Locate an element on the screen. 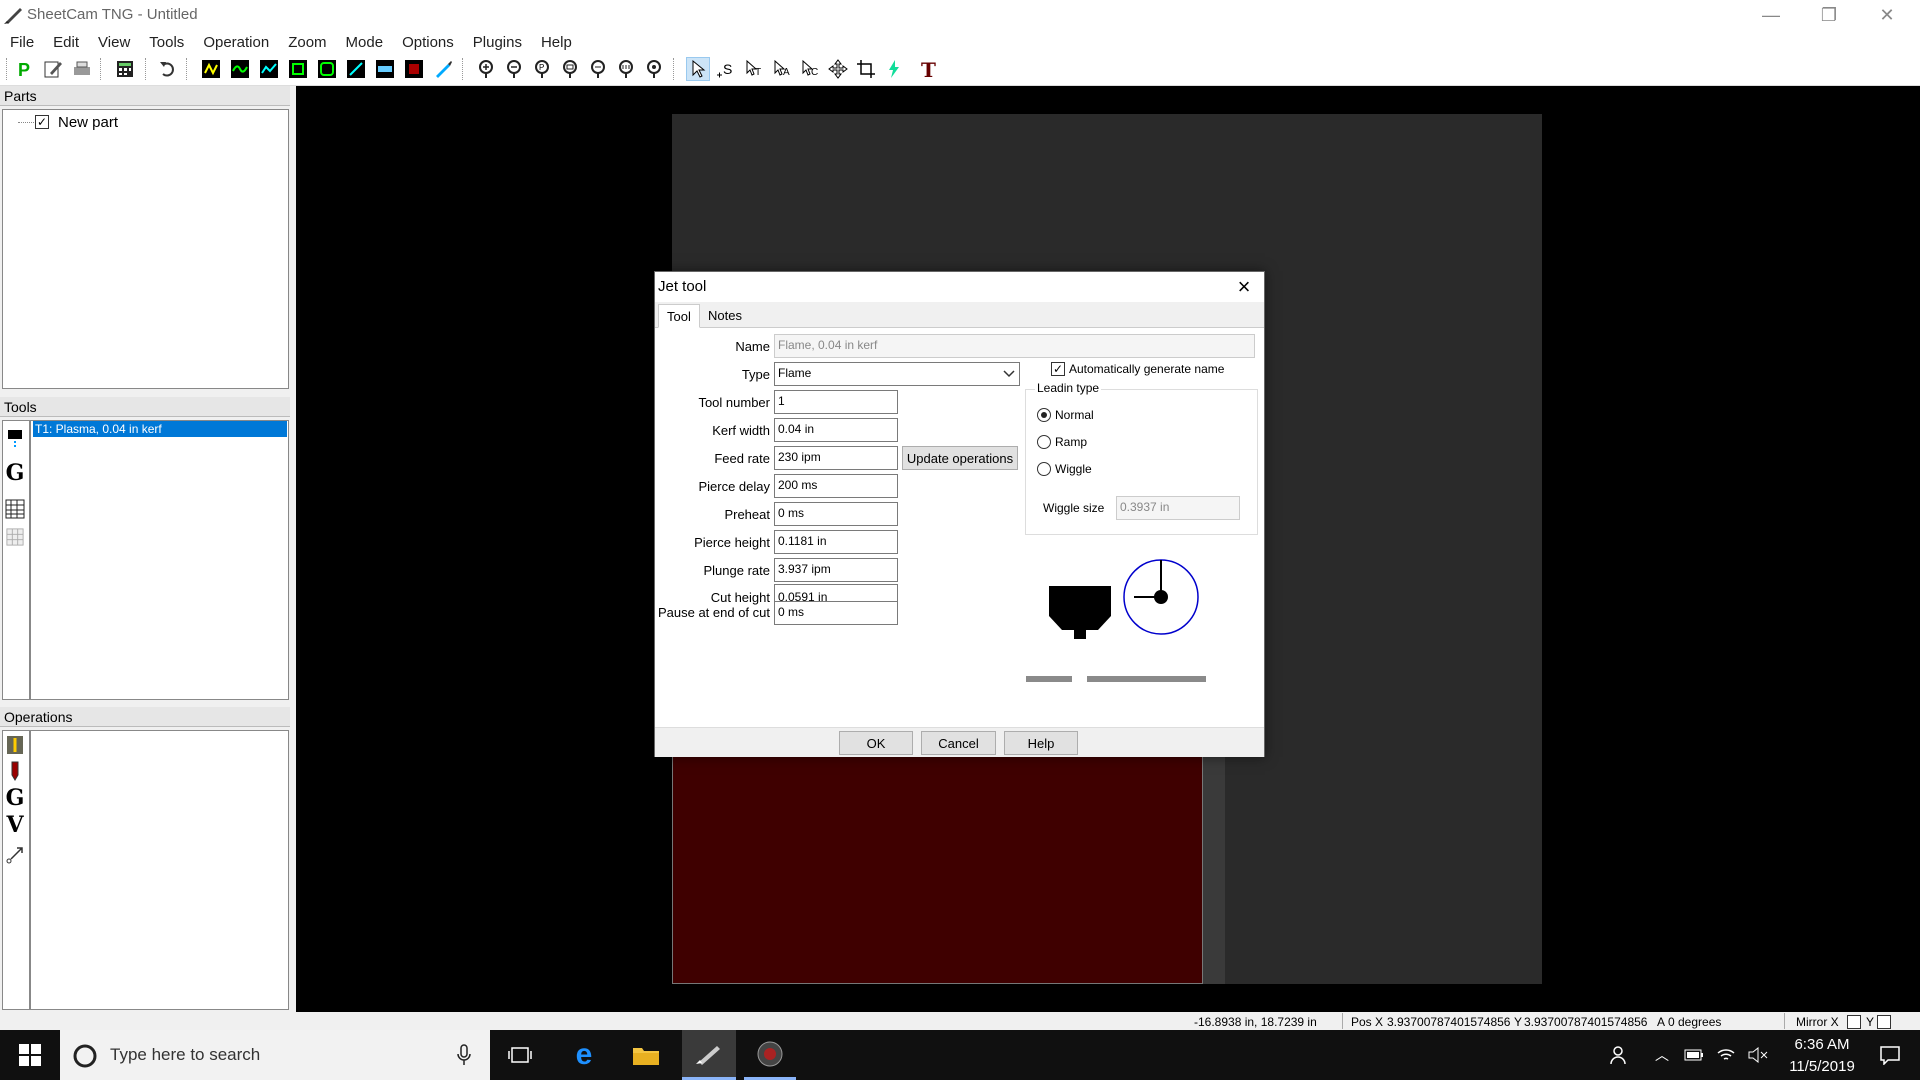 This screenshot has width=1920, height=1080. menu-plugins: Plugins is located at coordinates (497, 42).